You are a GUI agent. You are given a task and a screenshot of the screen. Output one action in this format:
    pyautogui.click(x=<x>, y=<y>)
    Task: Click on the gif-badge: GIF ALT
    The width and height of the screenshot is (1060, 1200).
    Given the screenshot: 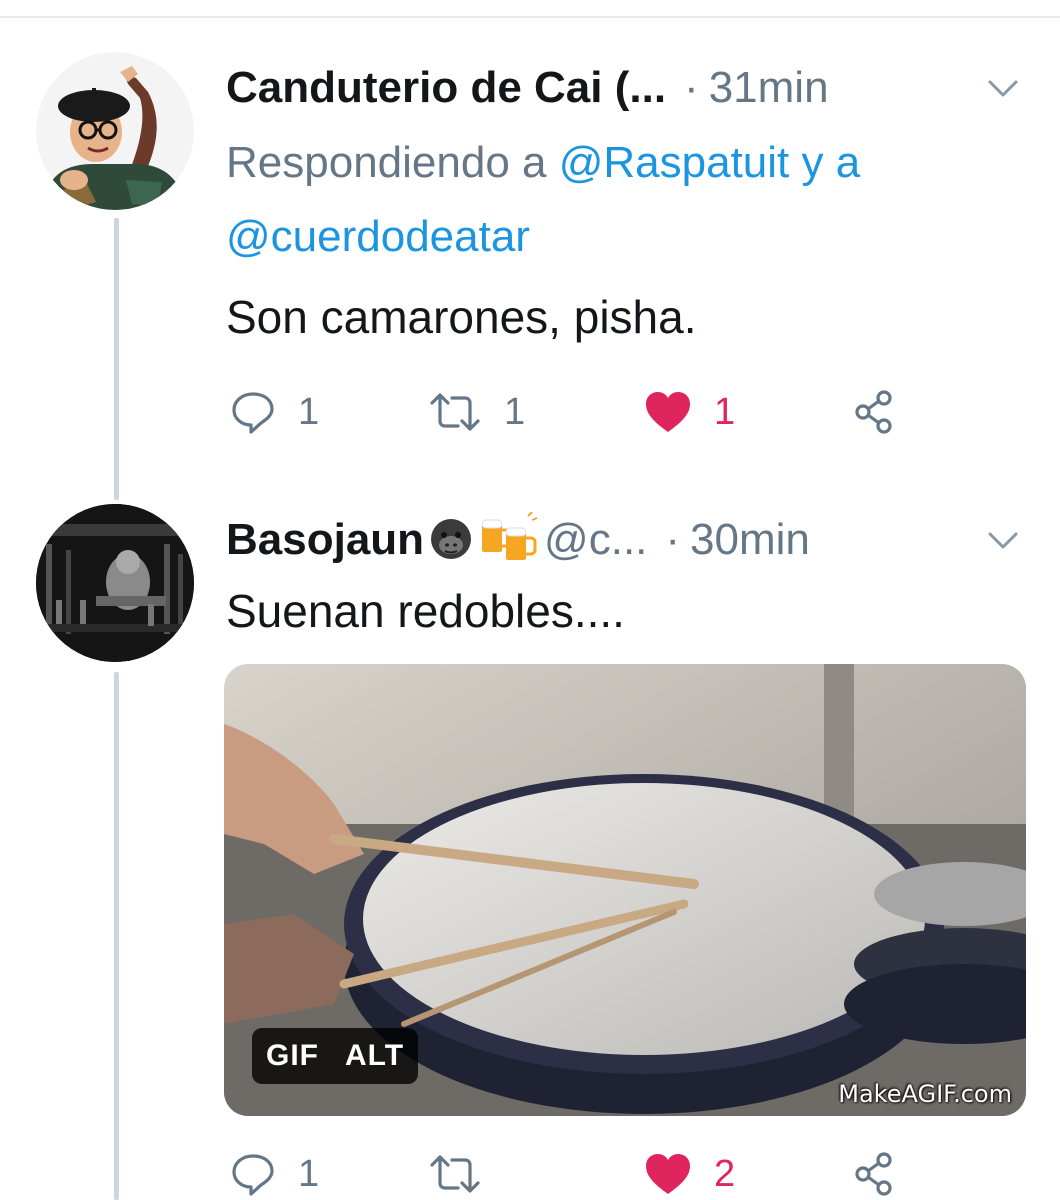 What is the action you would take?
    pyautogui.click(x=335, y=1056)
    